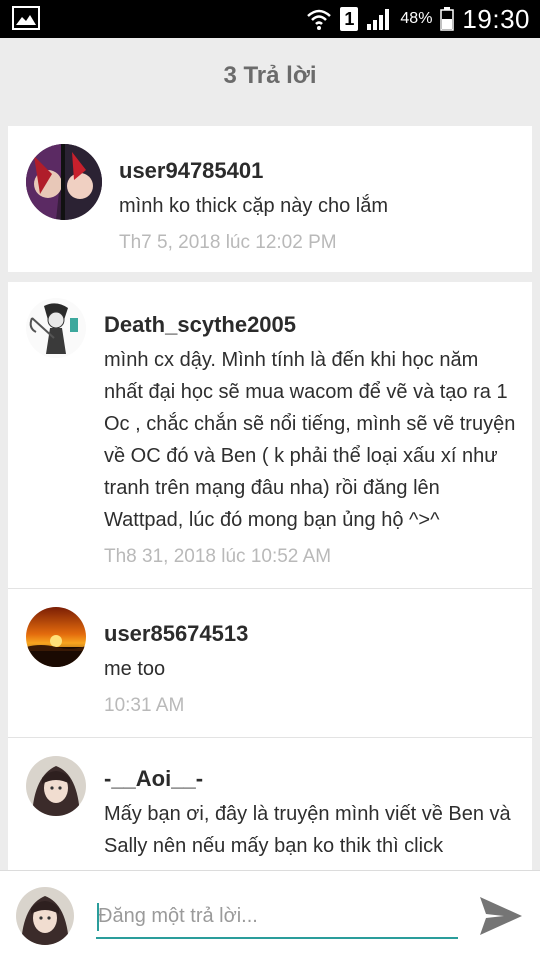 This screenshot has height=960, width=540. Describe the element at coordinates (191, 171) in the screenshot. I see `username: user94785401` at that location.